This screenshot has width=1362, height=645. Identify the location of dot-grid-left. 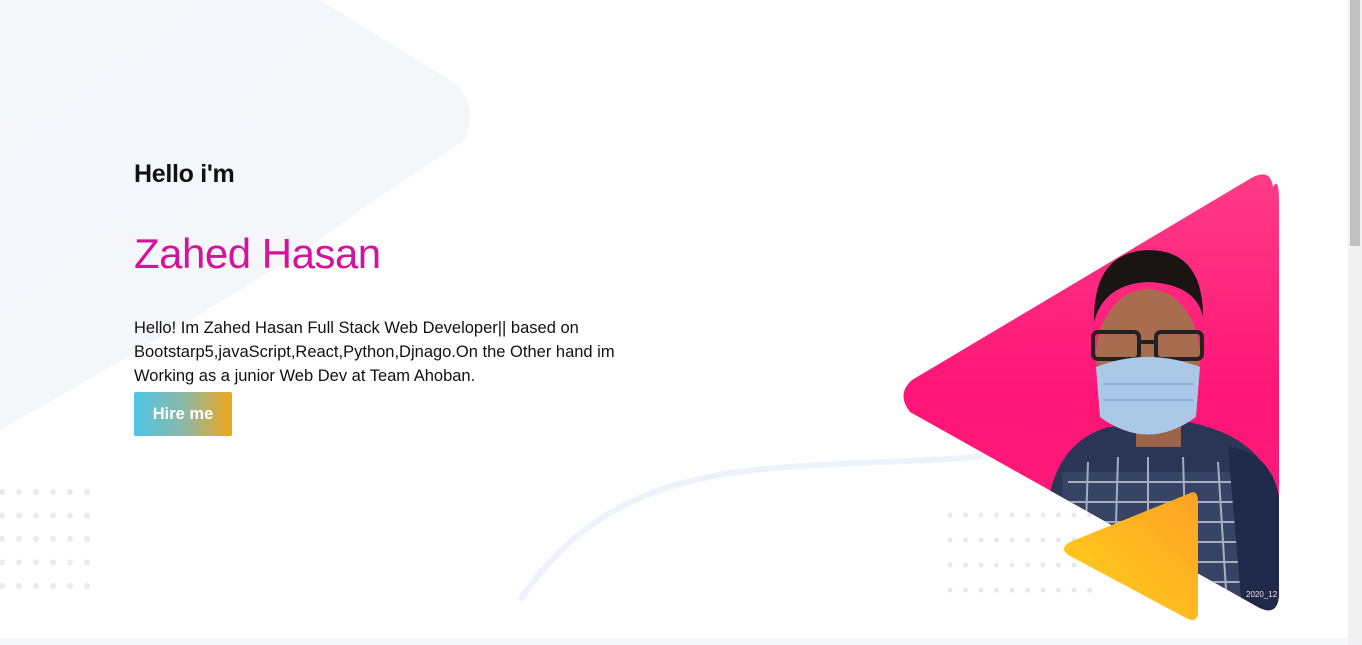
(45, 539).